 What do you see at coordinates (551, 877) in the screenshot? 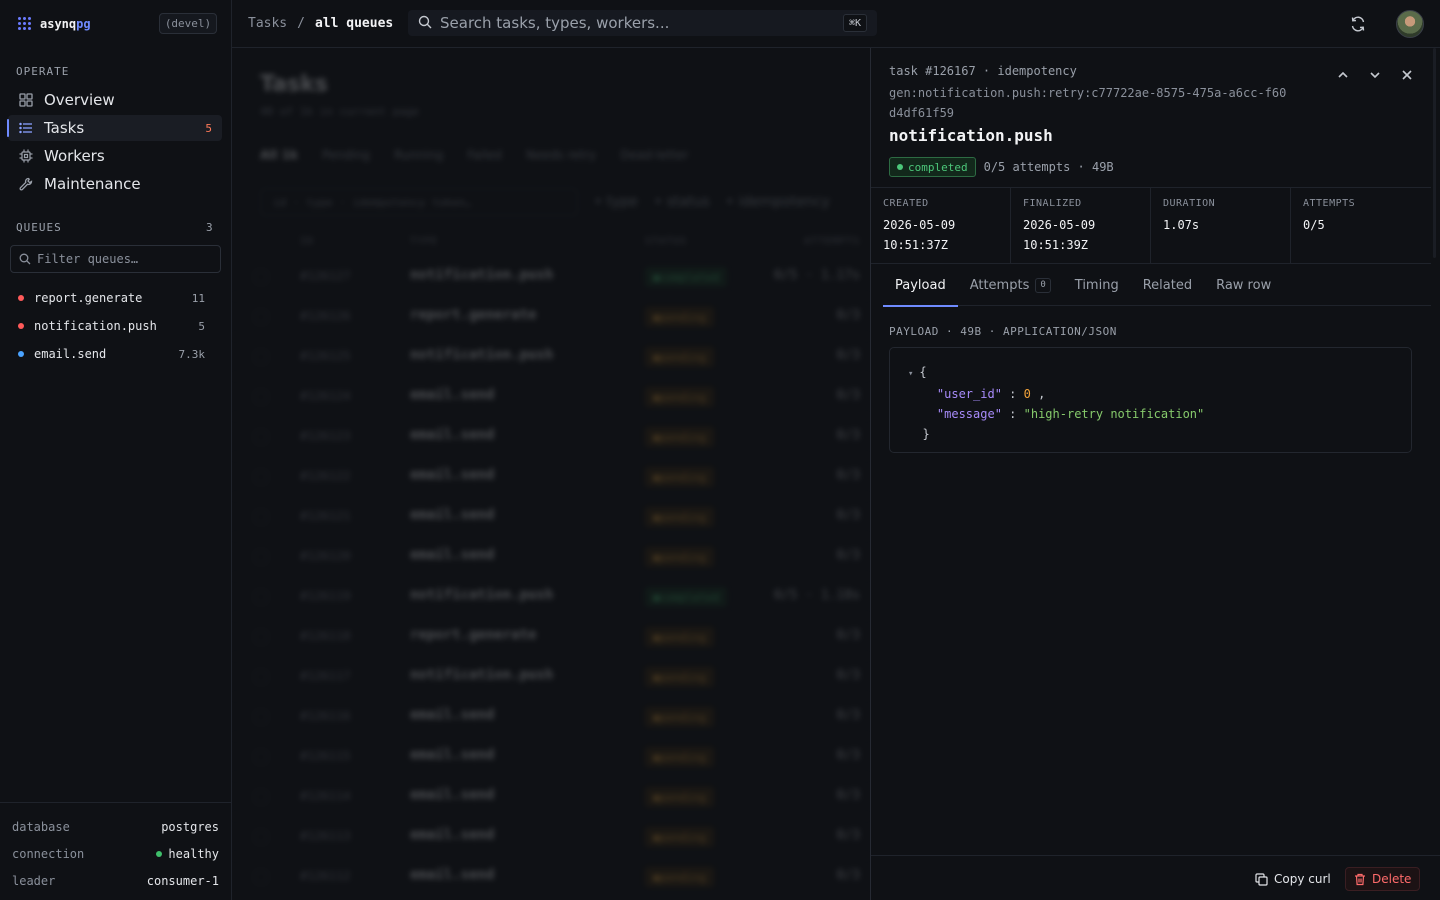
I see `table-row: #126112 email.send ● pending 0/3` at bounding box center [551, 877].